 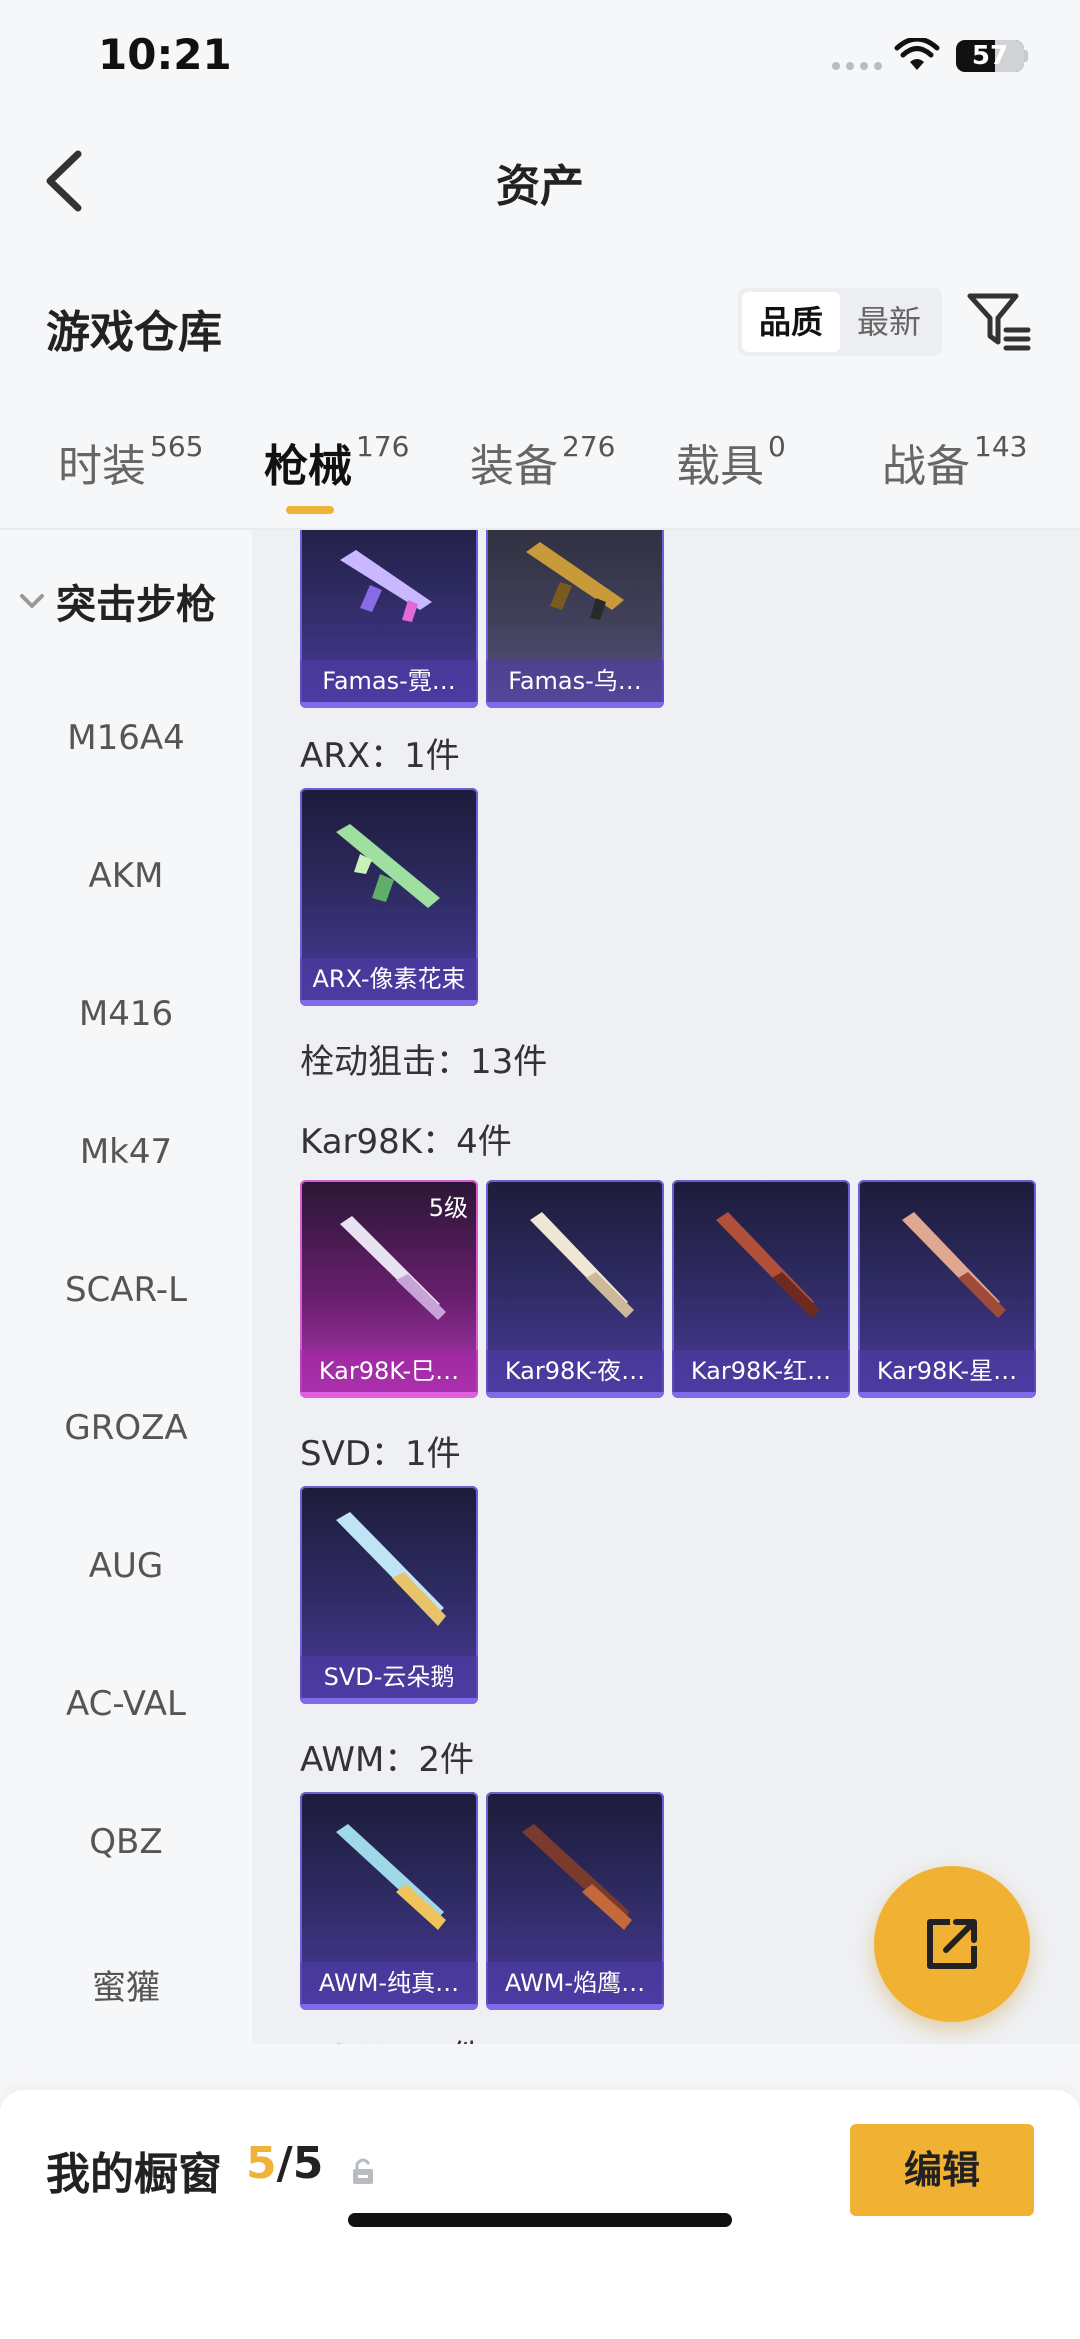 I want to click on share-button, so click(x=952, y=1944).